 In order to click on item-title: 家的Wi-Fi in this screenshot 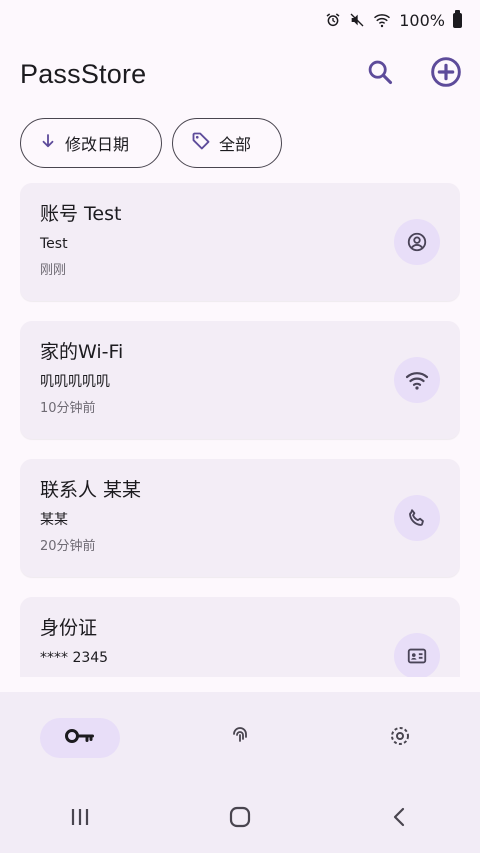, I will do `click(82, 352)`.